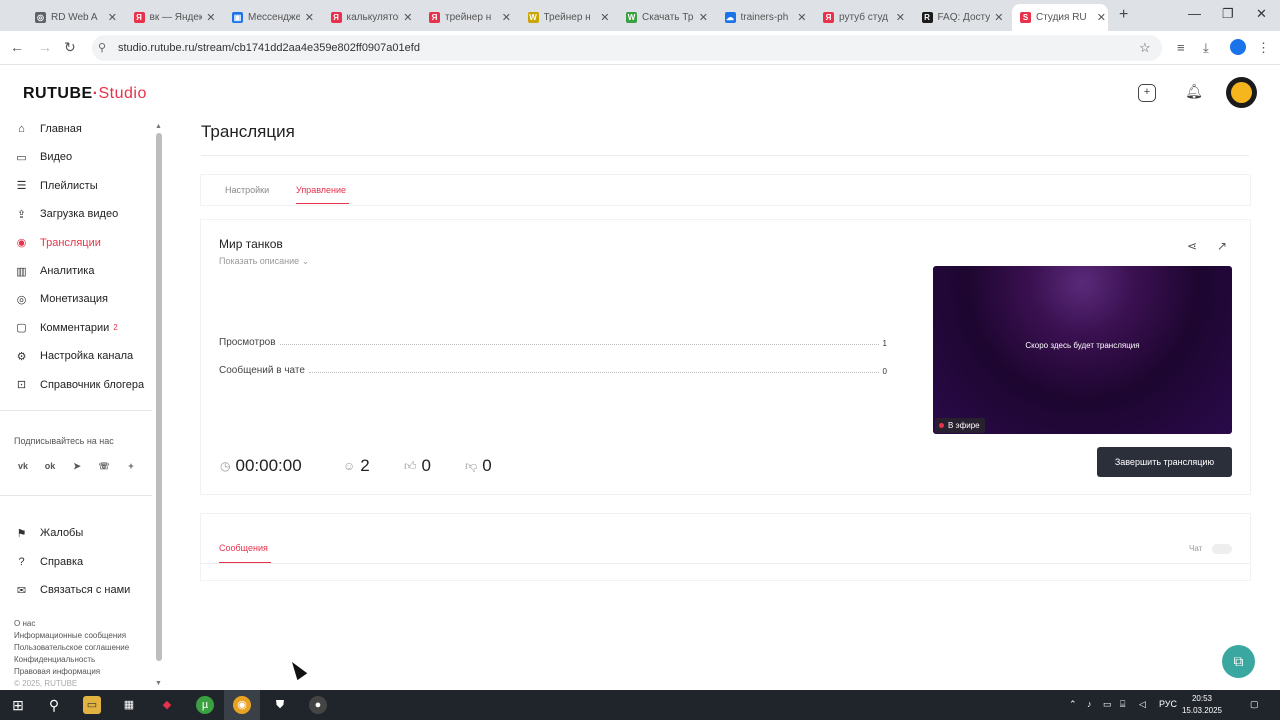  What do you see at coordinates (237, 17) in the screenshot?
I see `messenger-icon: ▣` at bounding box center [237, 17].